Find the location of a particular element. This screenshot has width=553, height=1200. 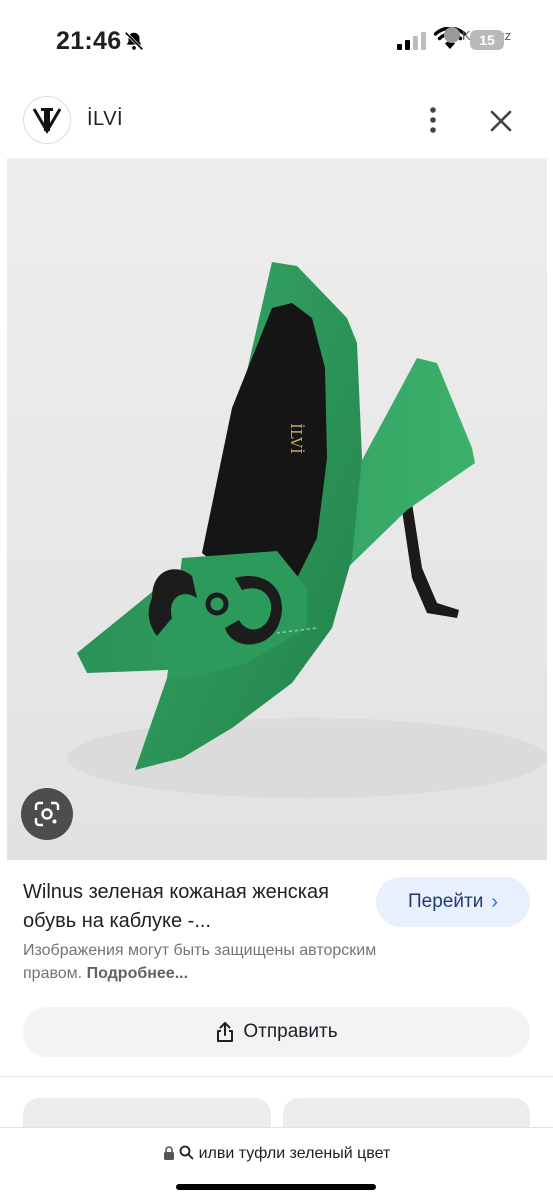

insole-brand: İLVİ is located at coordinates (296, 438).